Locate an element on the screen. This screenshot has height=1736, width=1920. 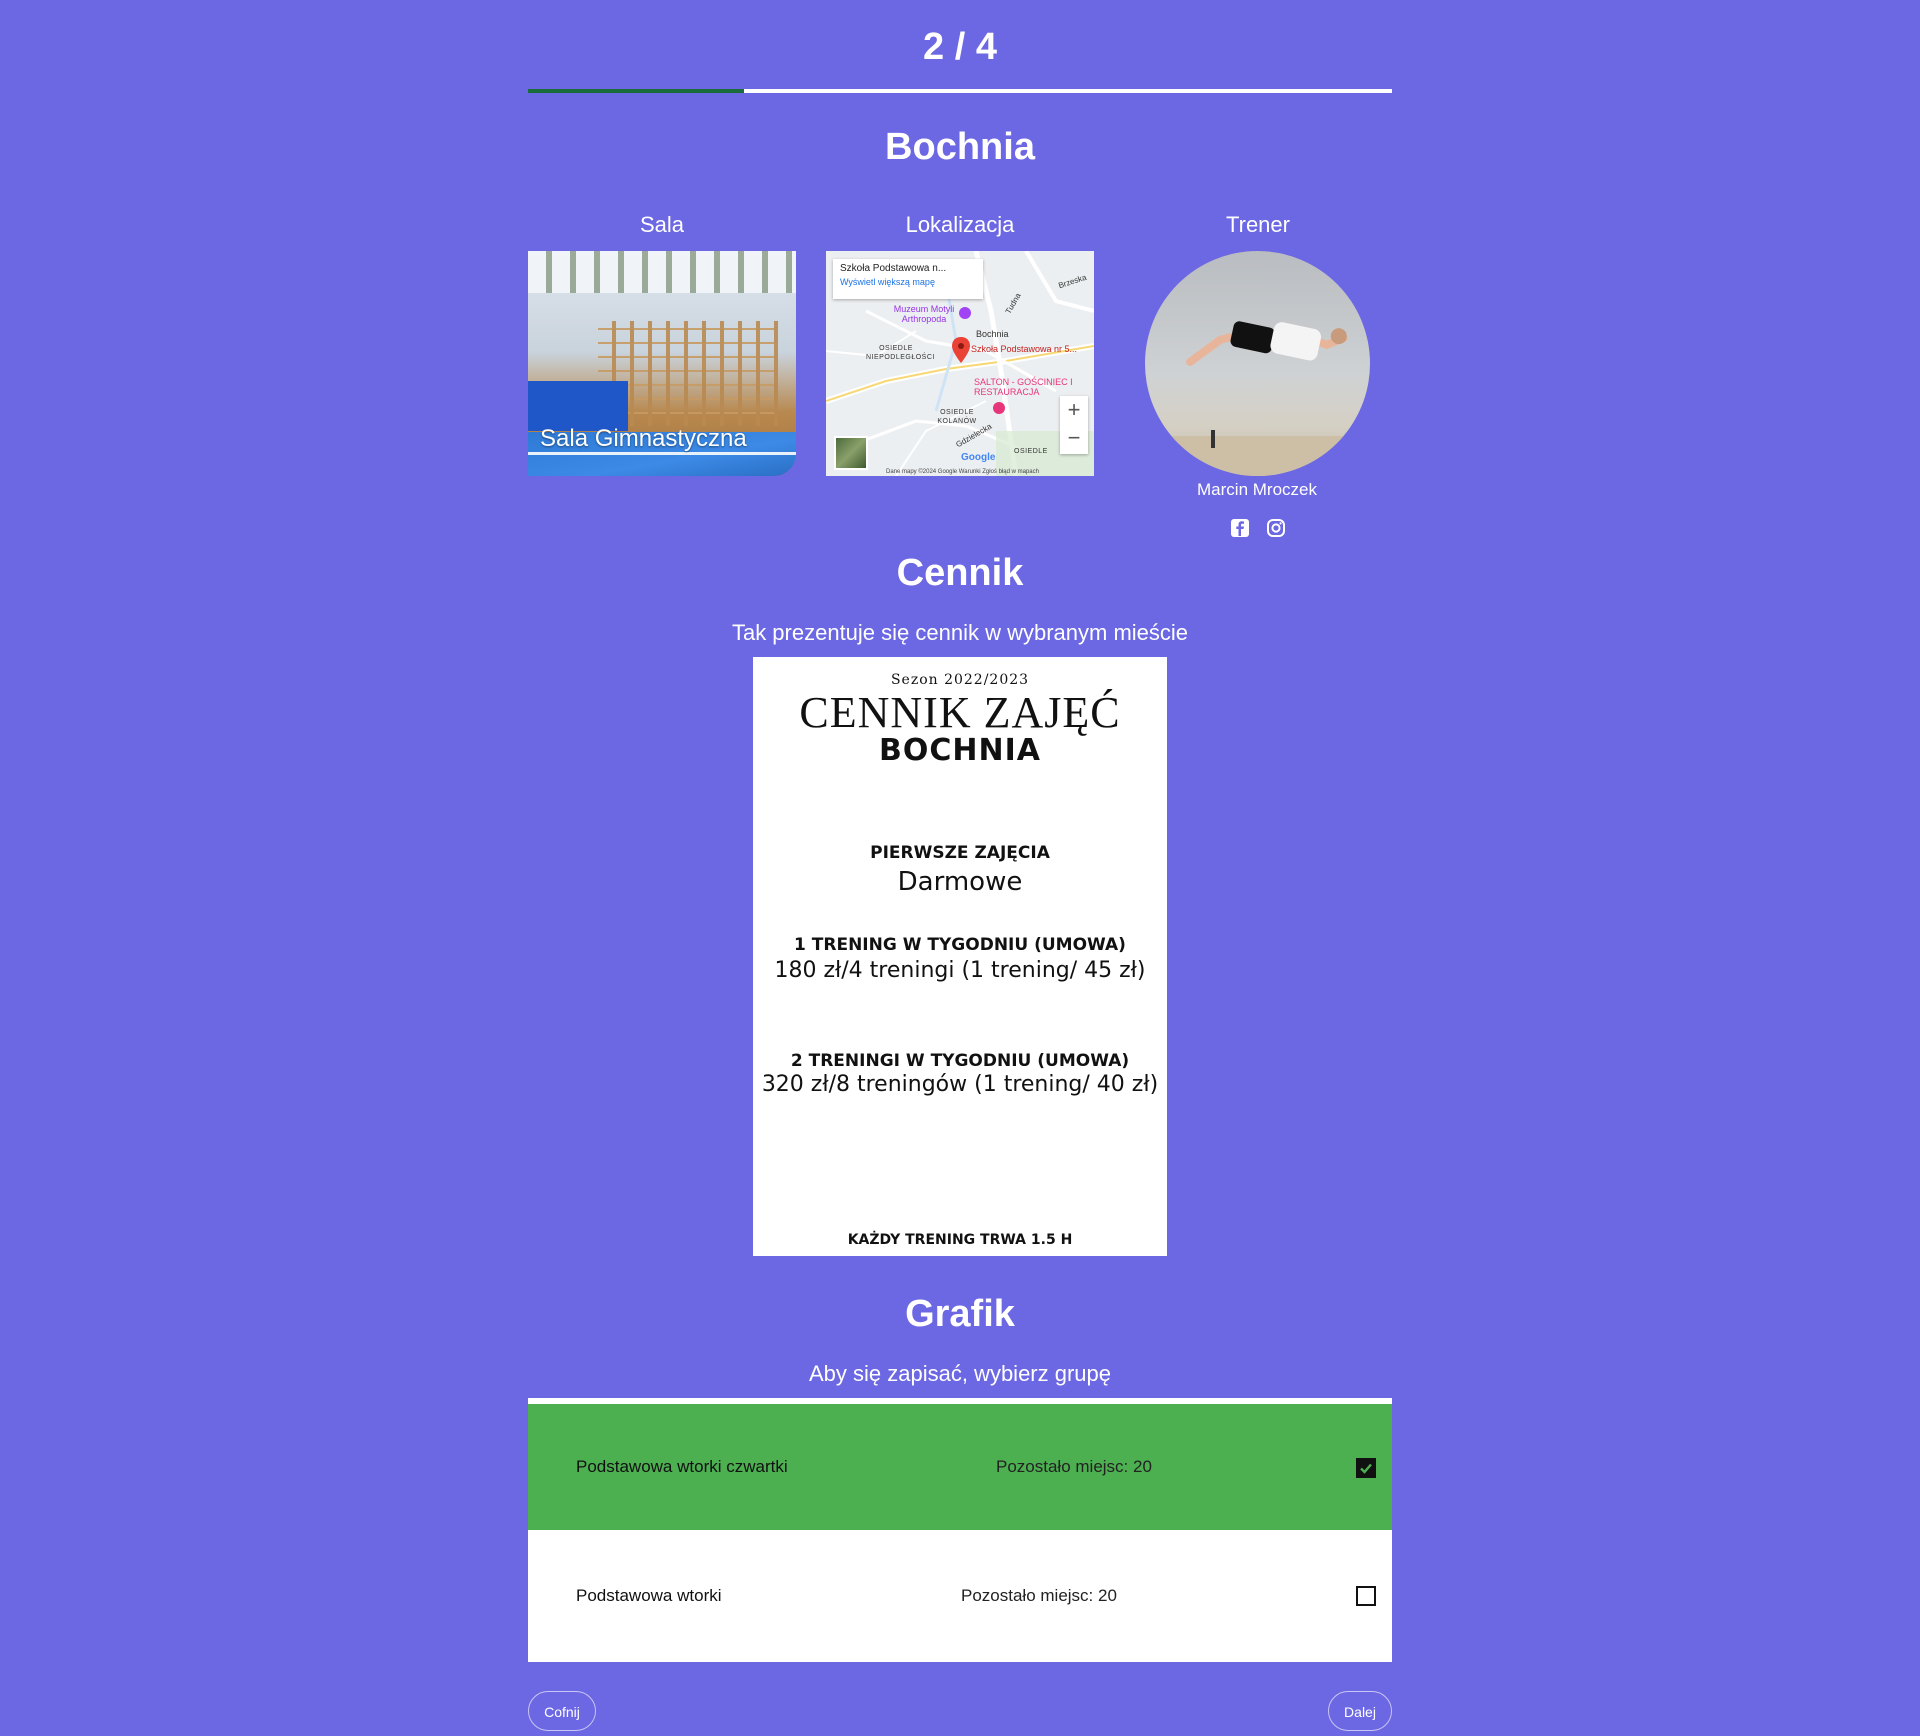
price-plan1-value: 180 zł/4 treningi (1 trening/ 45 zł) is located at coordinates (960, 970).